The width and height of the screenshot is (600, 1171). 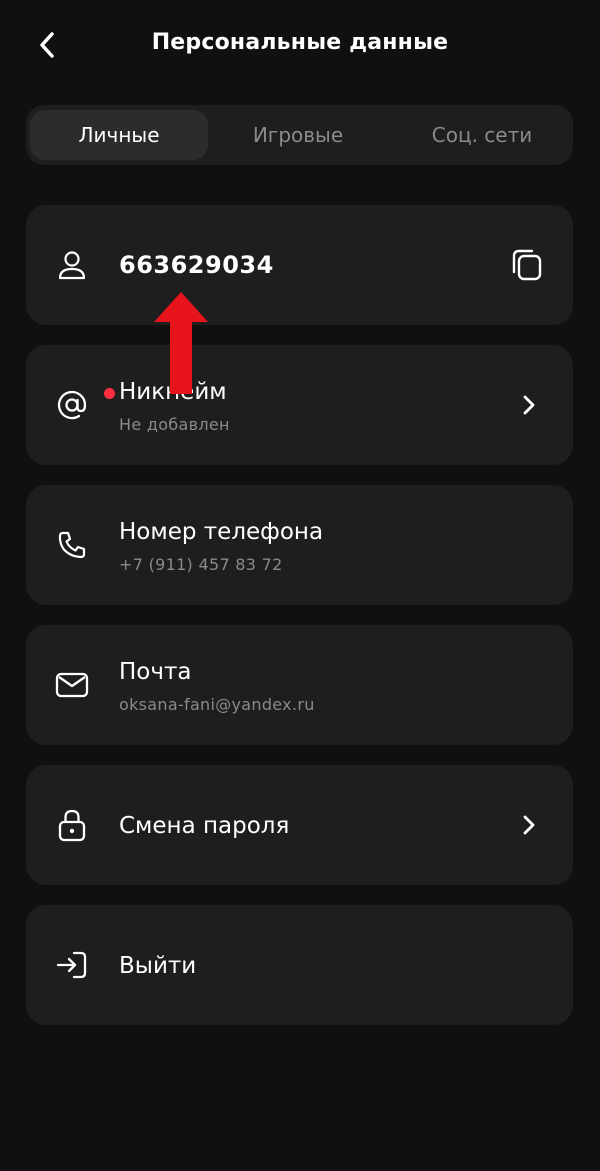 I want to click on logout-label: Выйти, so click(x=158, y=966).